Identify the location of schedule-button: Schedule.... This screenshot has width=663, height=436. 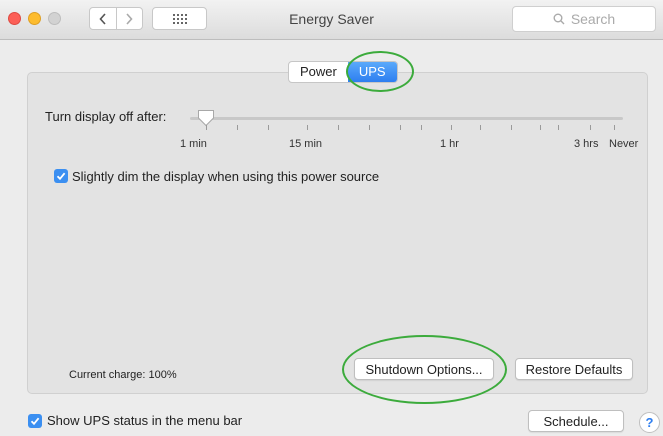
(576, 421).